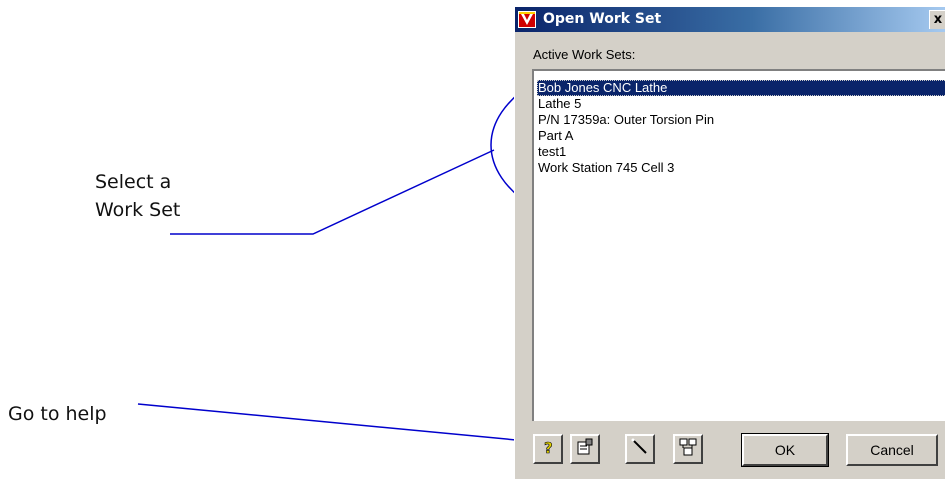 This screenshot has width=945, height=479. I want to click on select-callout-line, so click(332, 192).